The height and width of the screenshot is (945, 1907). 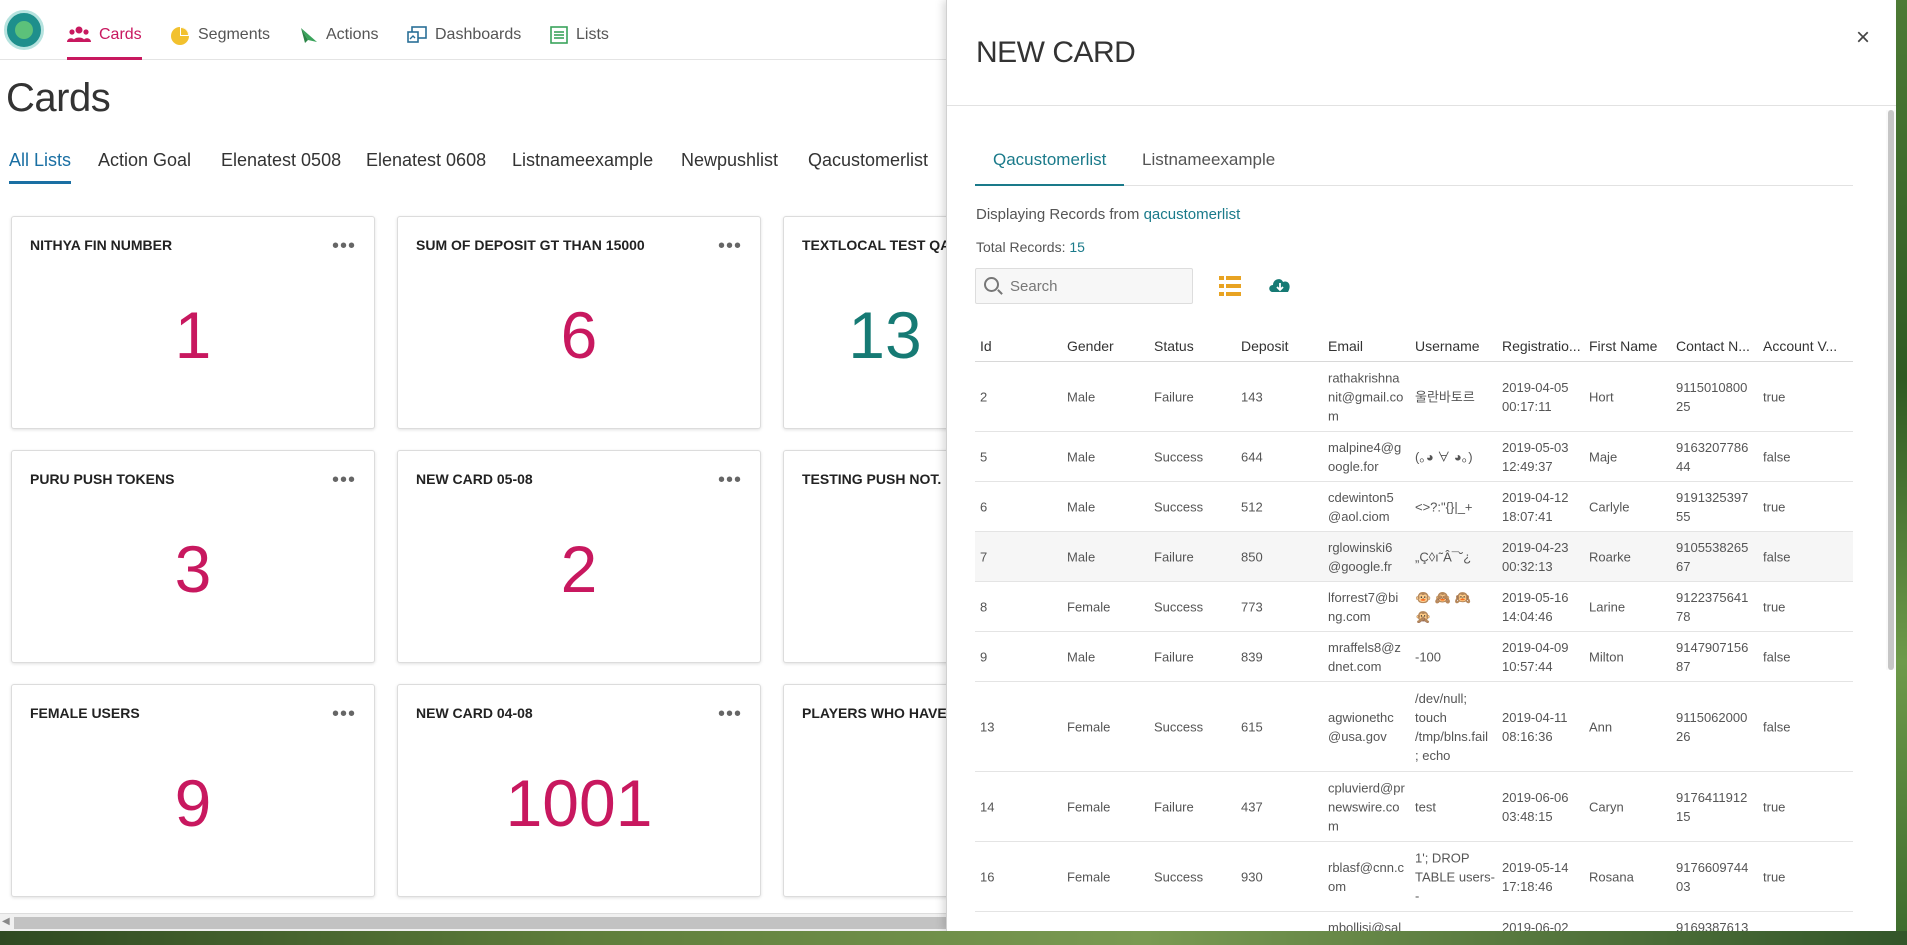 I want to click on table-cell: Failure, so click(x=1174, y=396).